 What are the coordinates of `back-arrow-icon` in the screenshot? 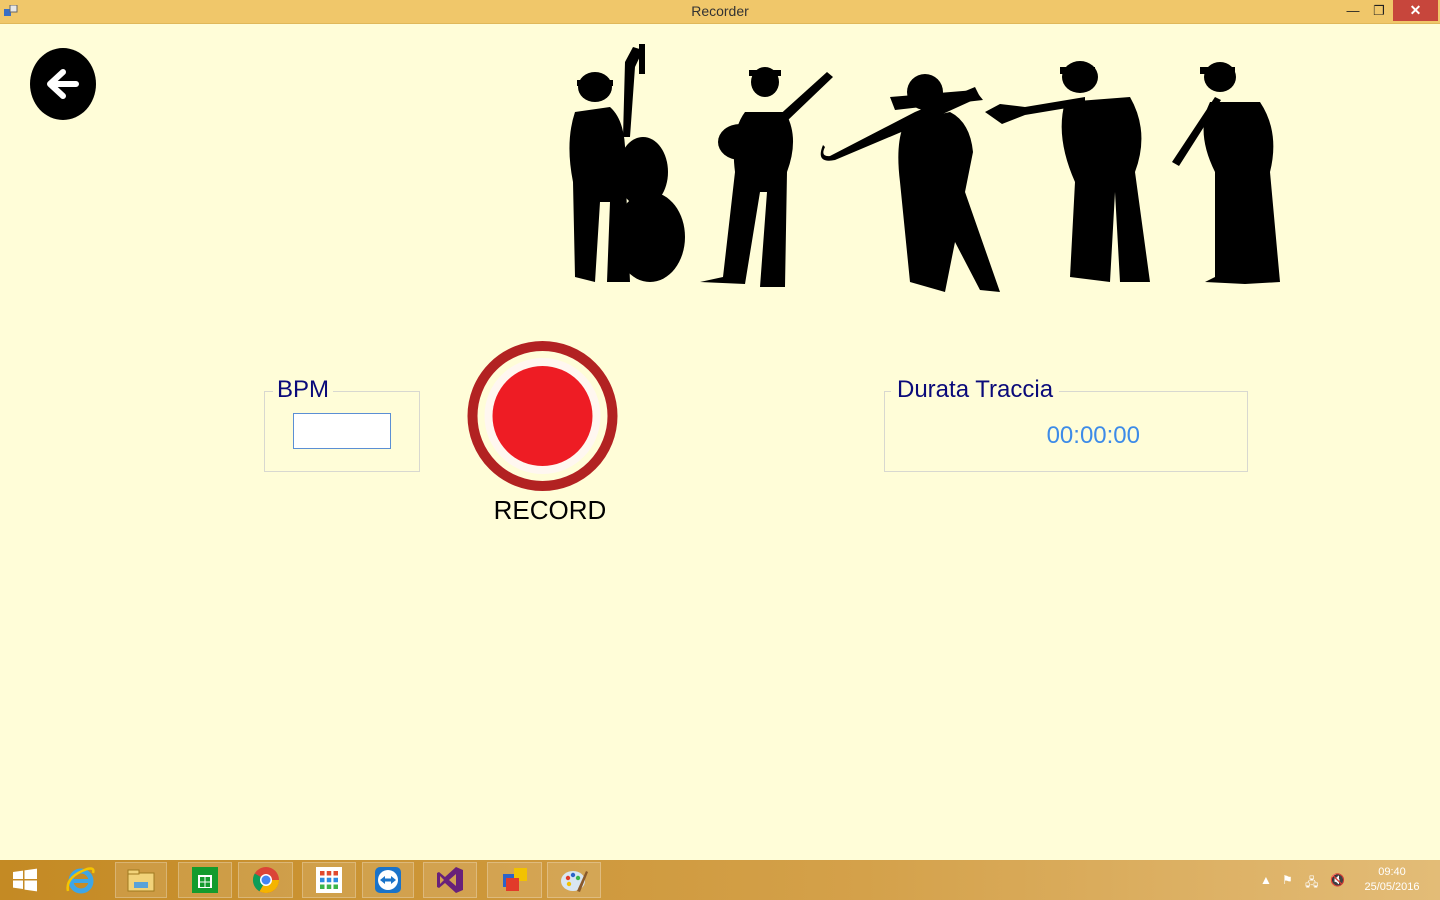 It's located at (63, 84).